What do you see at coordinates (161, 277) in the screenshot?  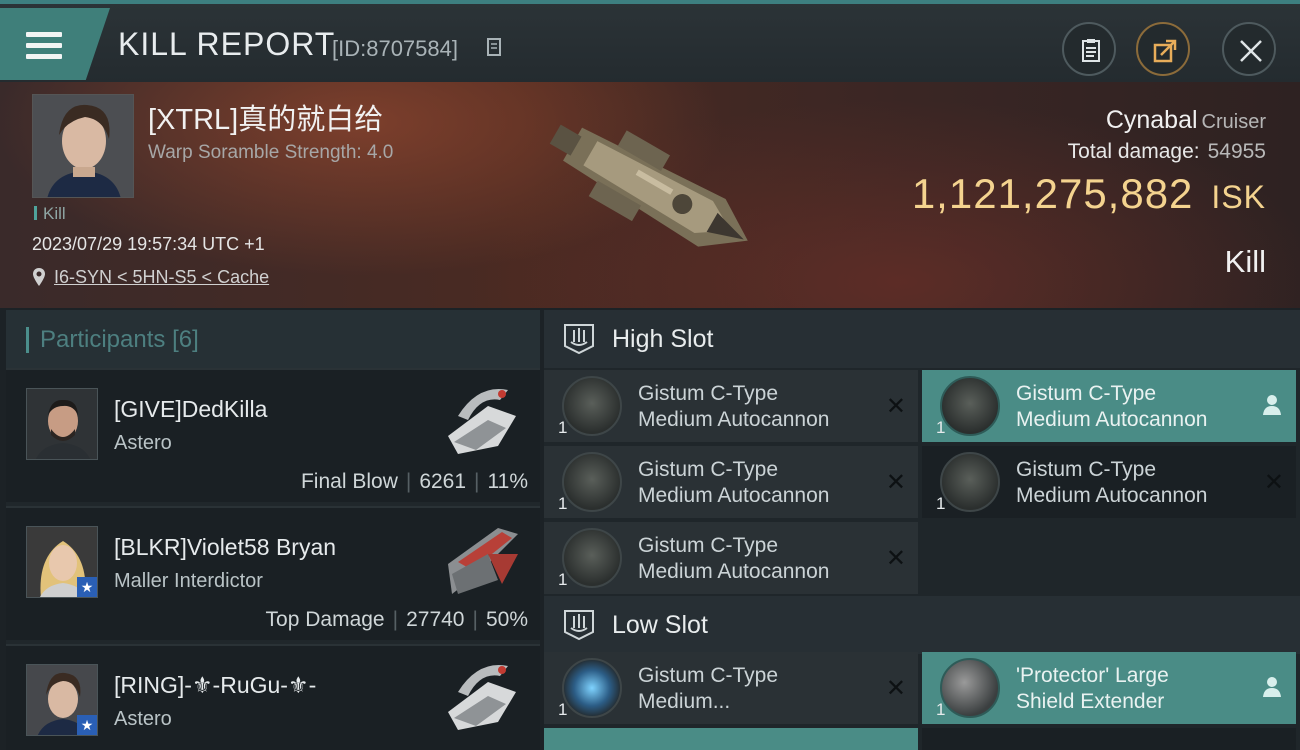 I see `location-link: I6-SYN < 5HN-S5 < Cache` at bounding box center [161, 277].